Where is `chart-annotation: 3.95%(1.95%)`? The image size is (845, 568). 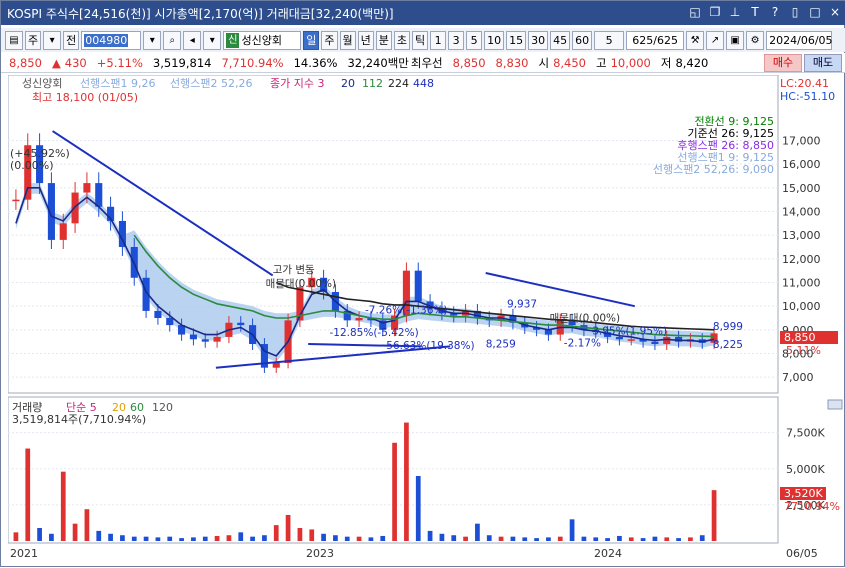
chart-annotation: 3.95%(1.95%) is located at coordinates (629, 332).